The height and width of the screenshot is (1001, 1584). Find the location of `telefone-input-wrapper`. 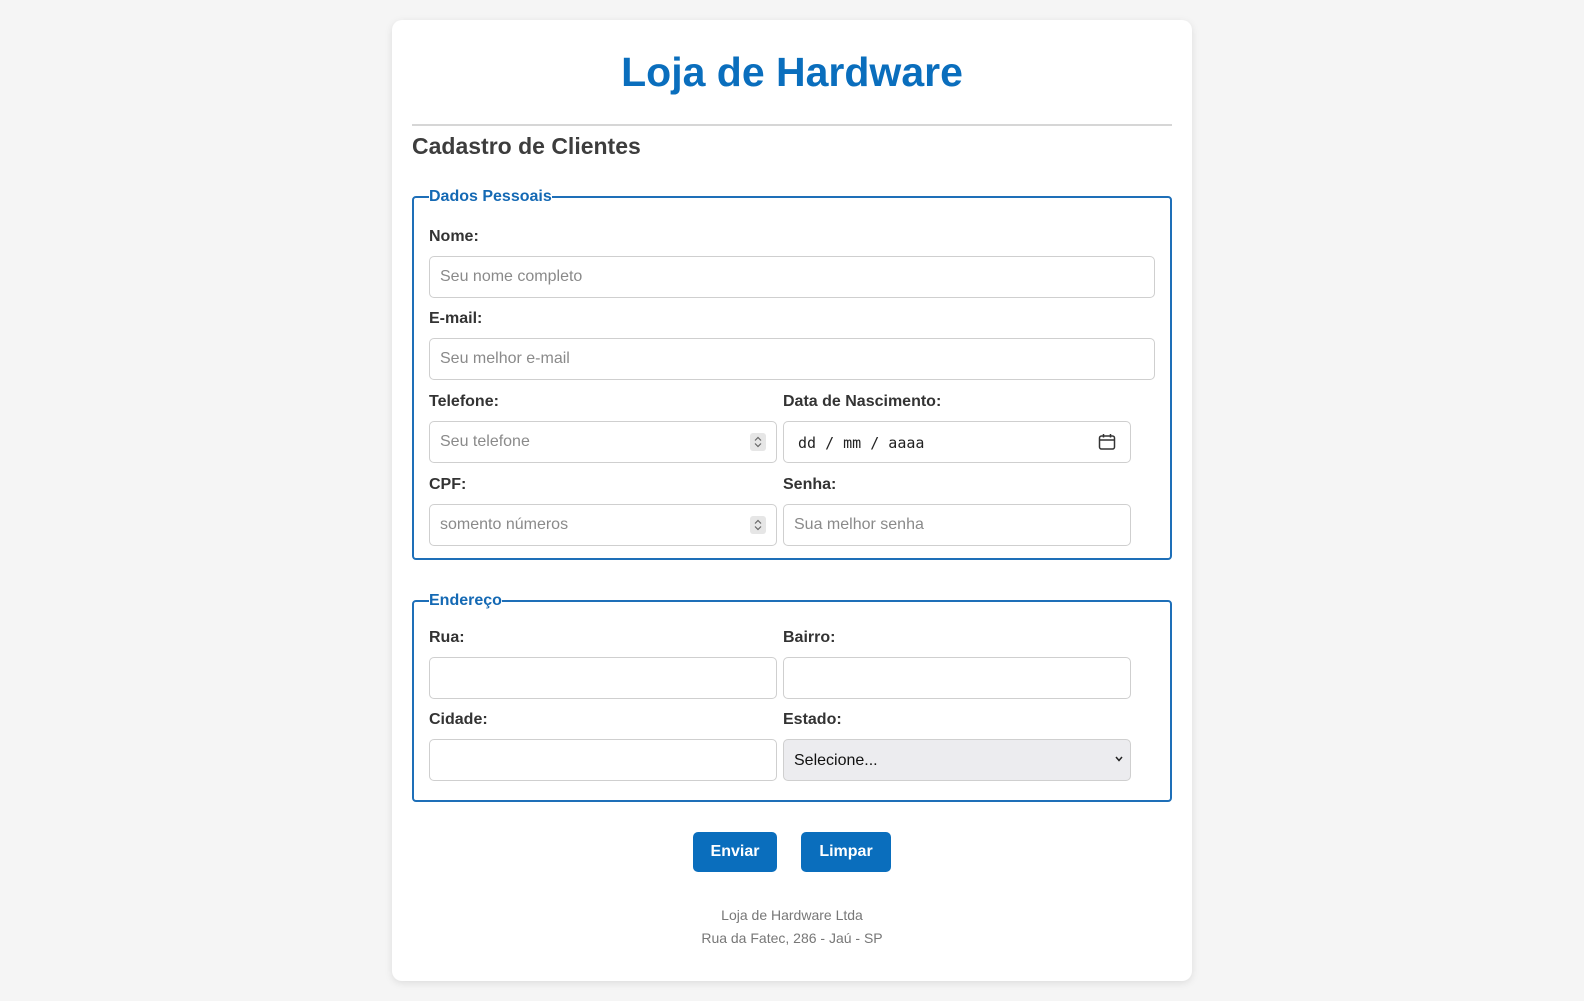

telefone-input-wrapper is located at coordinates (603, 442).